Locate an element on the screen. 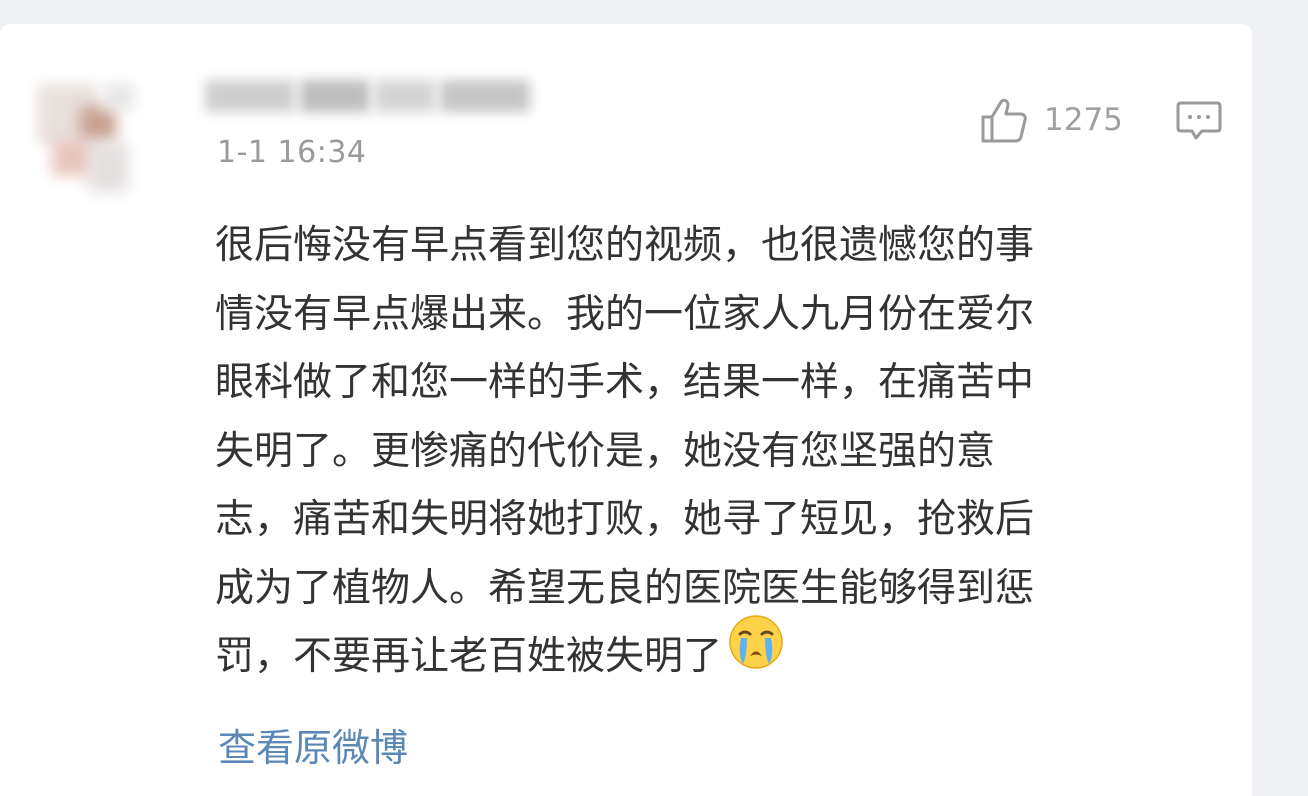 The height and width of the screenshot is (796, 1308). comment-text-line: 志，痛苦和失明将她打败，她寻了短见，抢救后 is located at coordinates (625, 519).